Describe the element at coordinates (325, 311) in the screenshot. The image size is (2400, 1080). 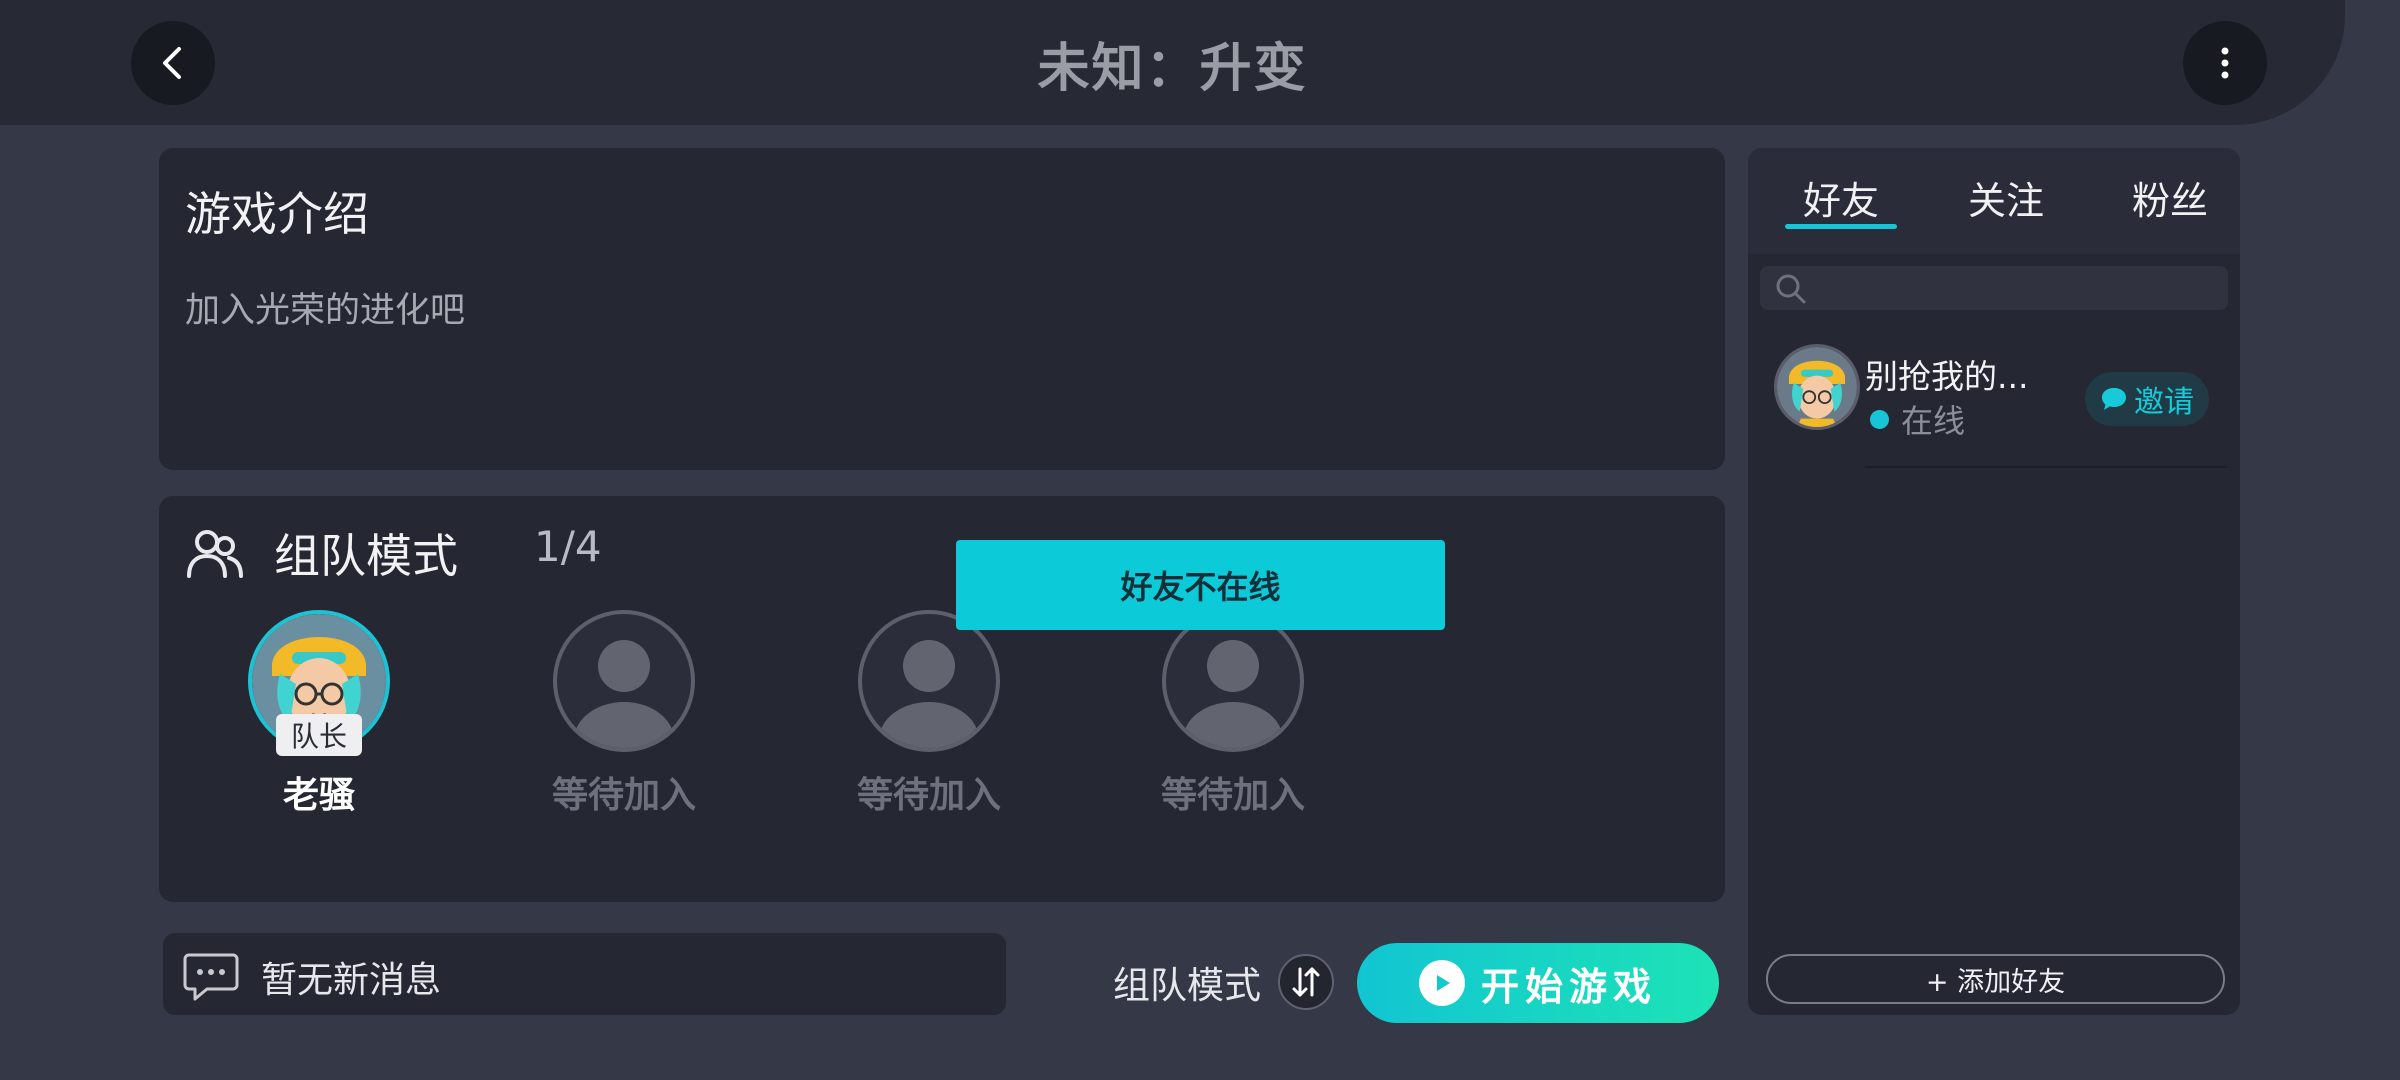
I see `intro-description: 加入光荣的进化吧` at that location.